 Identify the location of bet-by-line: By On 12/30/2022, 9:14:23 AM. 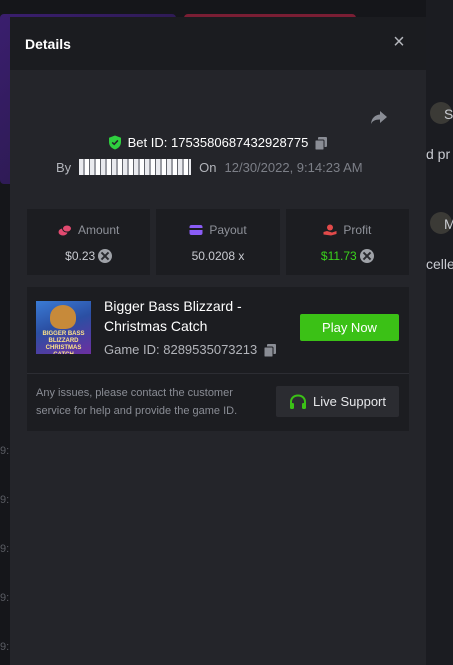
(209, 167).